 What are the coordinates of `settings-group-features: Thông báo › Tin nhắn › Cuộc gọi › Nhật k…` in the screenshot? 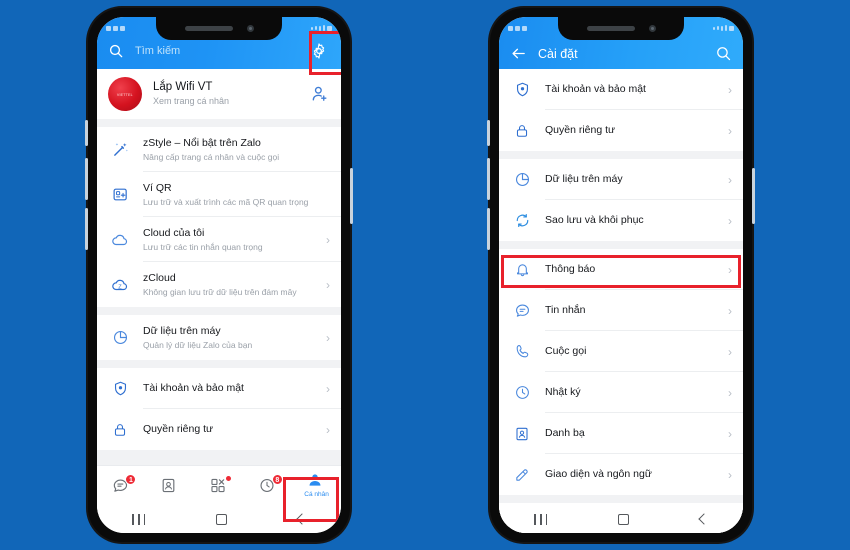 It's located at (621, 372).